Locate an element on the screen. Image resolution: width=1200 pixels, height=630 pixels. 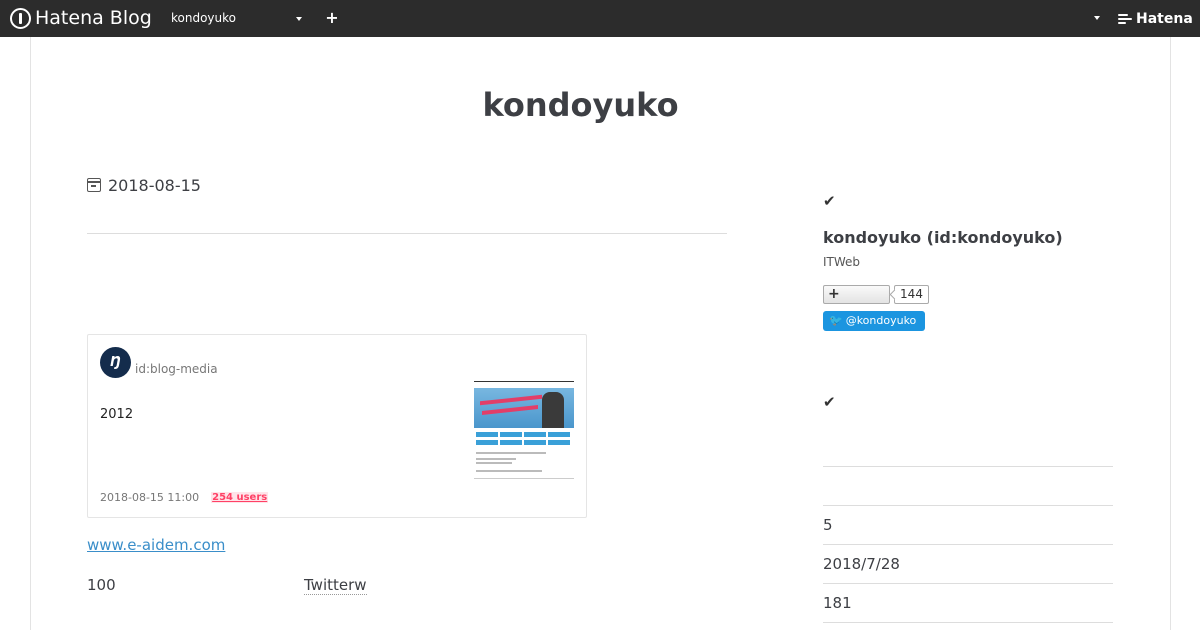
global-header: Hatena Blog kondoyuko + Hatena is located at coordinates (600, 18).